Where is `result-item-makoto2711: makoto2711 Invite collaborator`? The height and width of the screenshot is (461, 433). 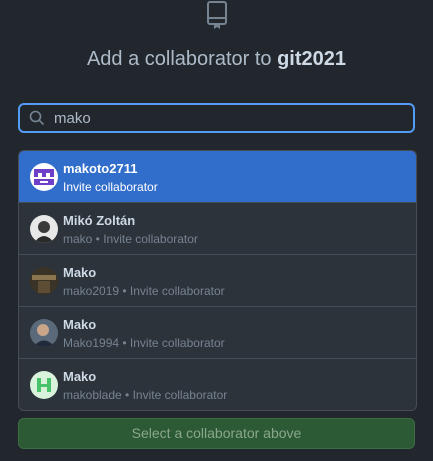 result-item-makoto2711: makoto2711 Invite collaborator is located at coordinates (217, 177).